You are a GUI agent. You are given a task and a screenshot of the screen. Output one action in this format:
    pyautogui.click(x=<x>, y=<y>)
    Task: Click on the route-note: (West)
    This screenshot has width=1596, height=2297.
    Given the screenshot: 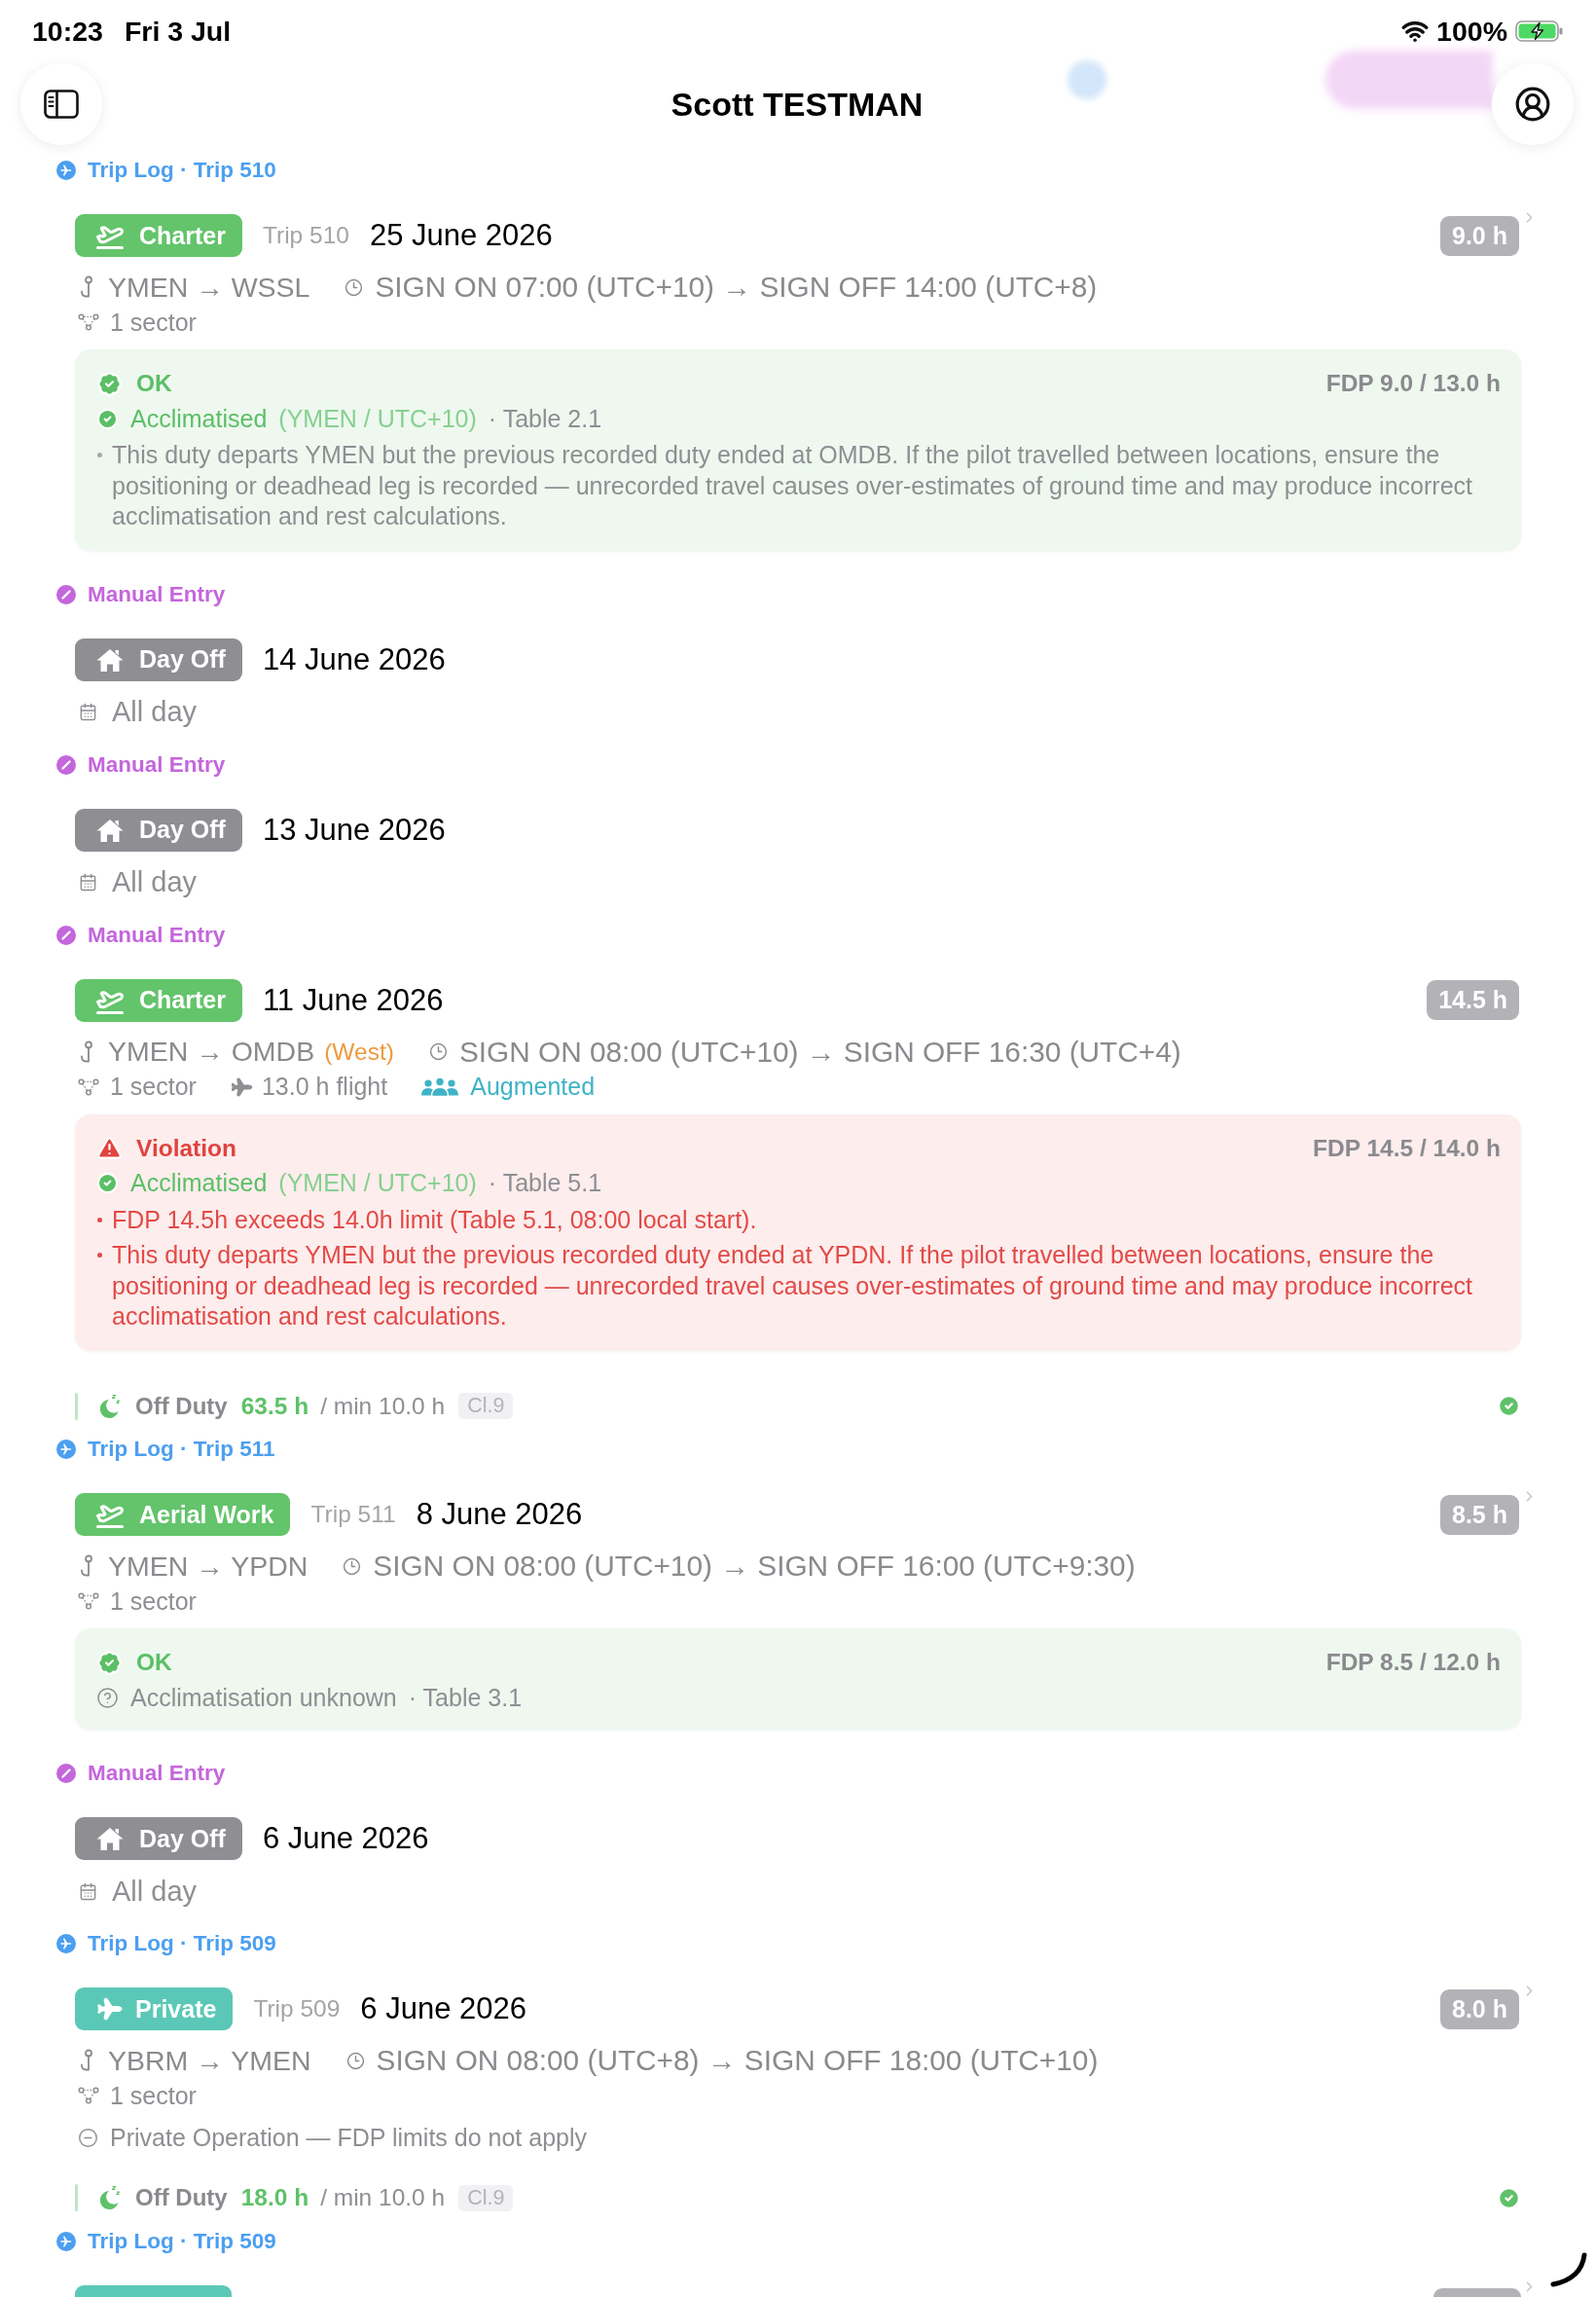 What is the action you would take?
    pyautogui.click(x=359, y=1052)
    